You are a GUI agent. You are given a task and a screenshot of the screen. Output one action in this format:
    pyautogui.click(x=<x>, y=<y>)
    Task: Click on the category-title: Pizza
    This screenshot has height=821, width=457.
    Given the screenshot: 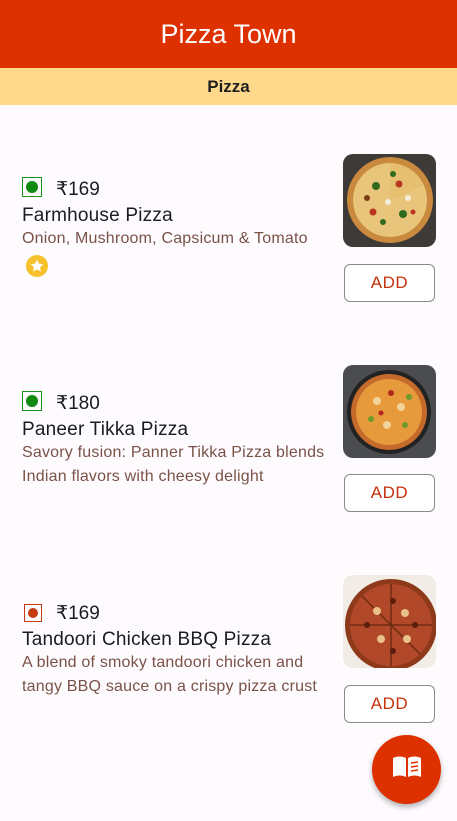 What is the action you would take?
    pyautogui.click(x=228, y=86)
    